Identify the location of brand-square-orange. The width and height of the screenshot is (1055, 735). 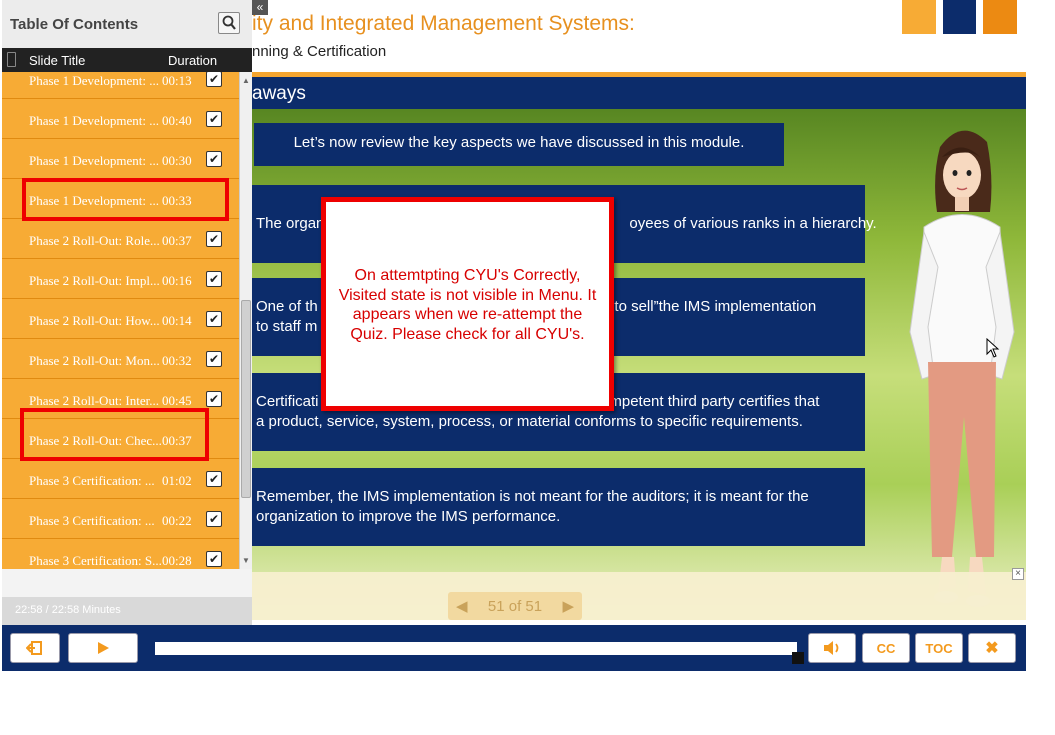
(919, 17).